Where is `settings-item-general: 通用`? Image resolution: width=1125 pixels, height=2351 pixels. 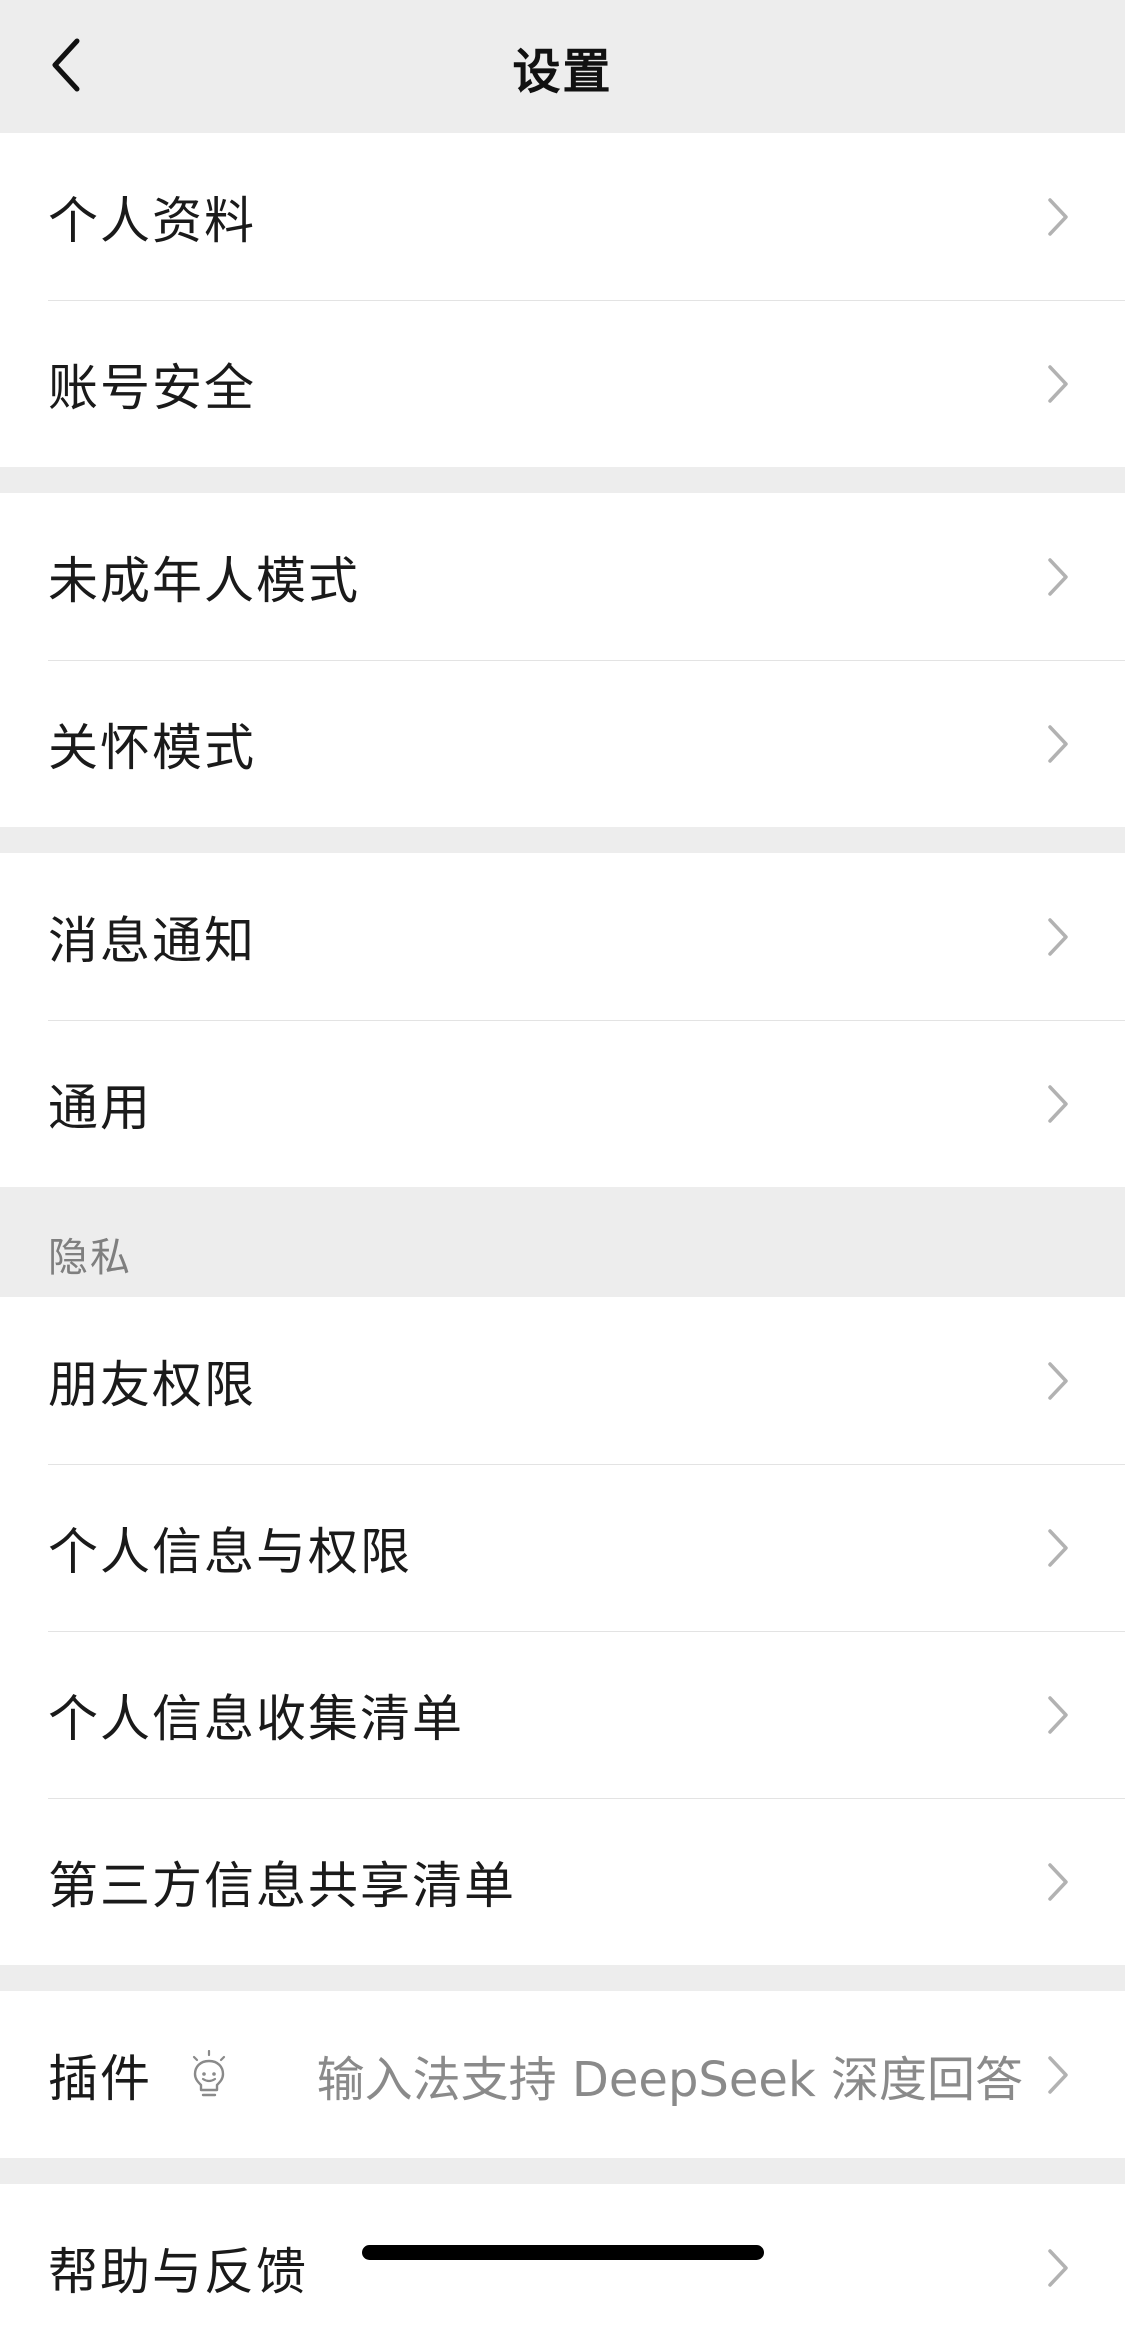 settings-item-general: 通用 is located at coordinates (562, 1103).